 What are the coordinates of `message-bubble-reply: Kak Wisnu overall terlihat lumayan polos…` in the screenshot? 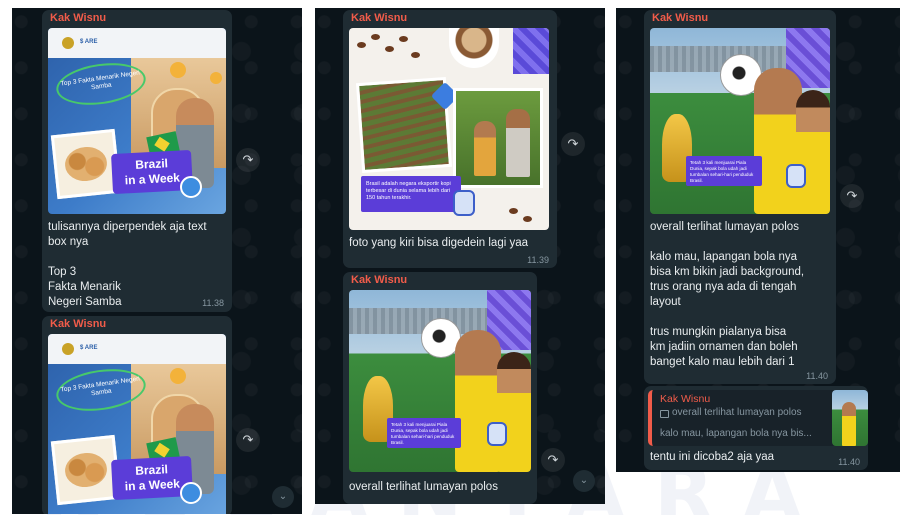 It's located at (756, 428).